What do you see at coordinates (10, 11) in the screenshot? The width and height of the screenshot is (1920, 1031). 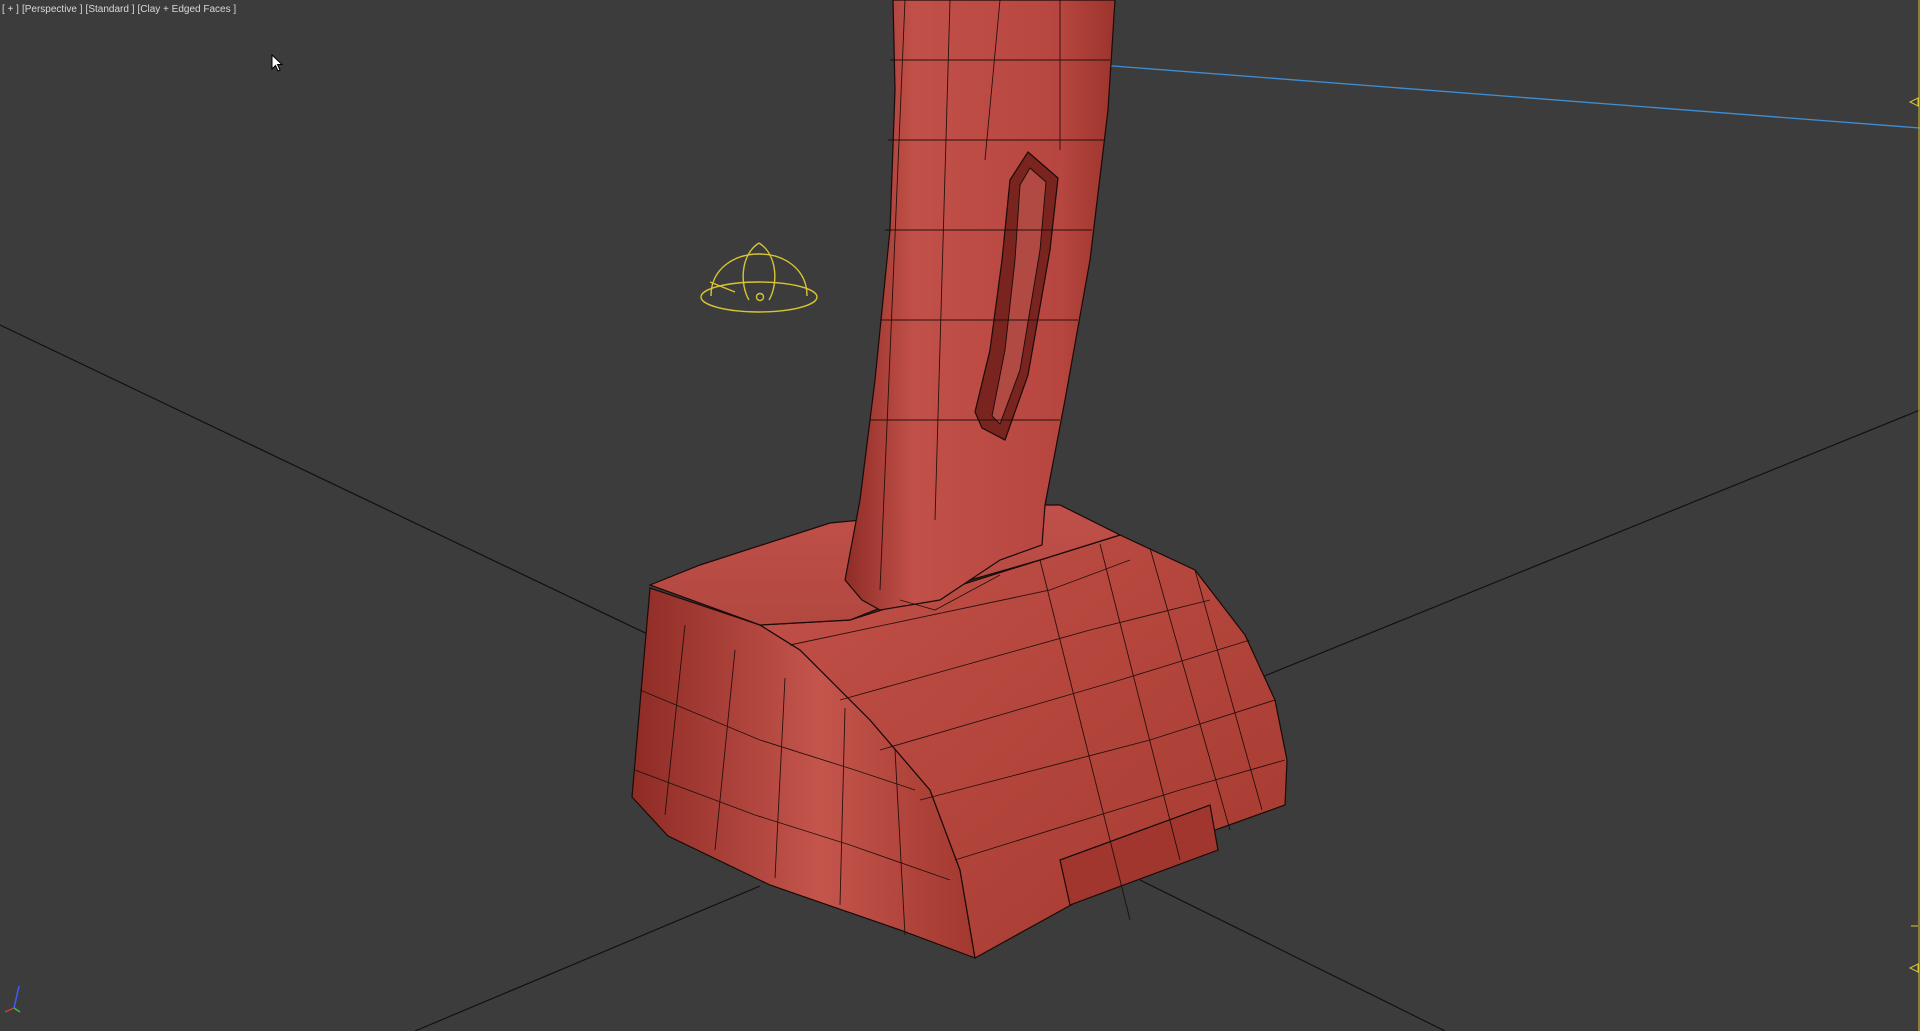 I see `viewport-plus-menu: [ + ]` at bounding box center [10, 11].